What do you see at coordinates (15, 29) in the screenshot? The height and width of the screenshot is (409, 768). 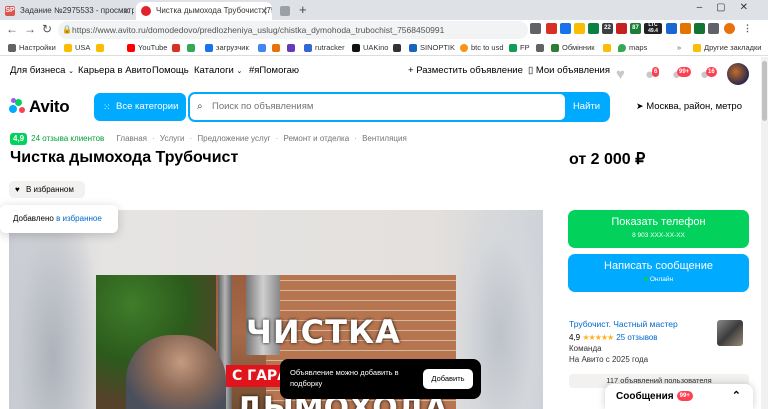 I see `back-icon: ←` at bounding box center [15, 29].